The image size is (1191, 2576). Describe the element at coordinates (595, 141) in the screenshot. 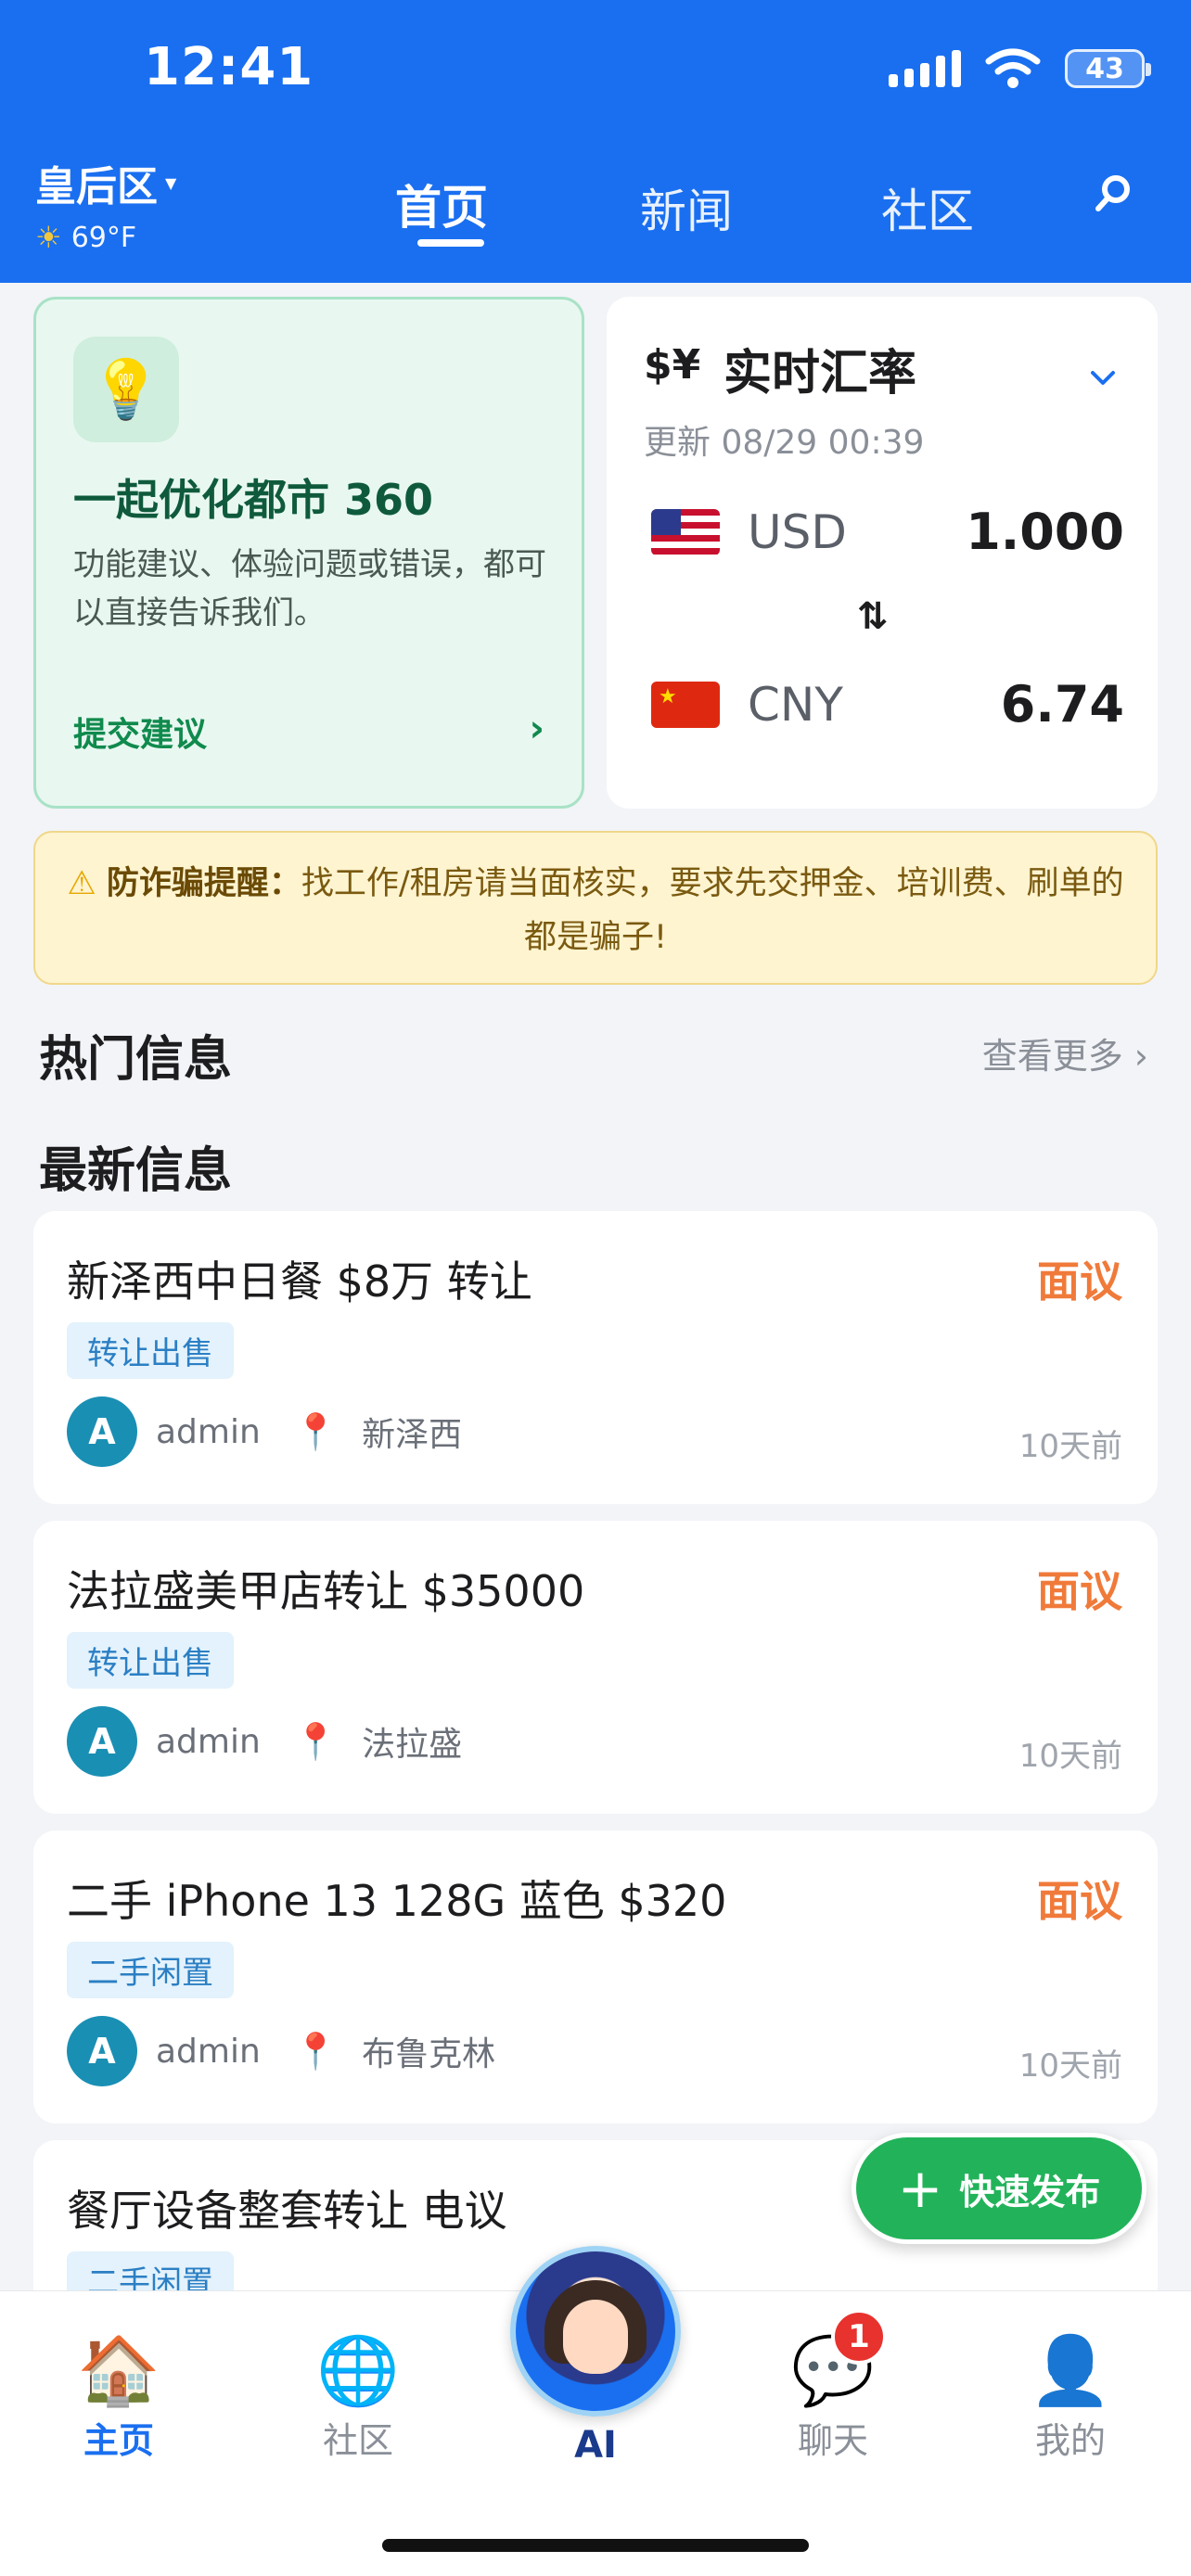

I see `header: 12:41 43 皇后区 ▼ ☀ 69°F 首页 新闻 社区` at that location.